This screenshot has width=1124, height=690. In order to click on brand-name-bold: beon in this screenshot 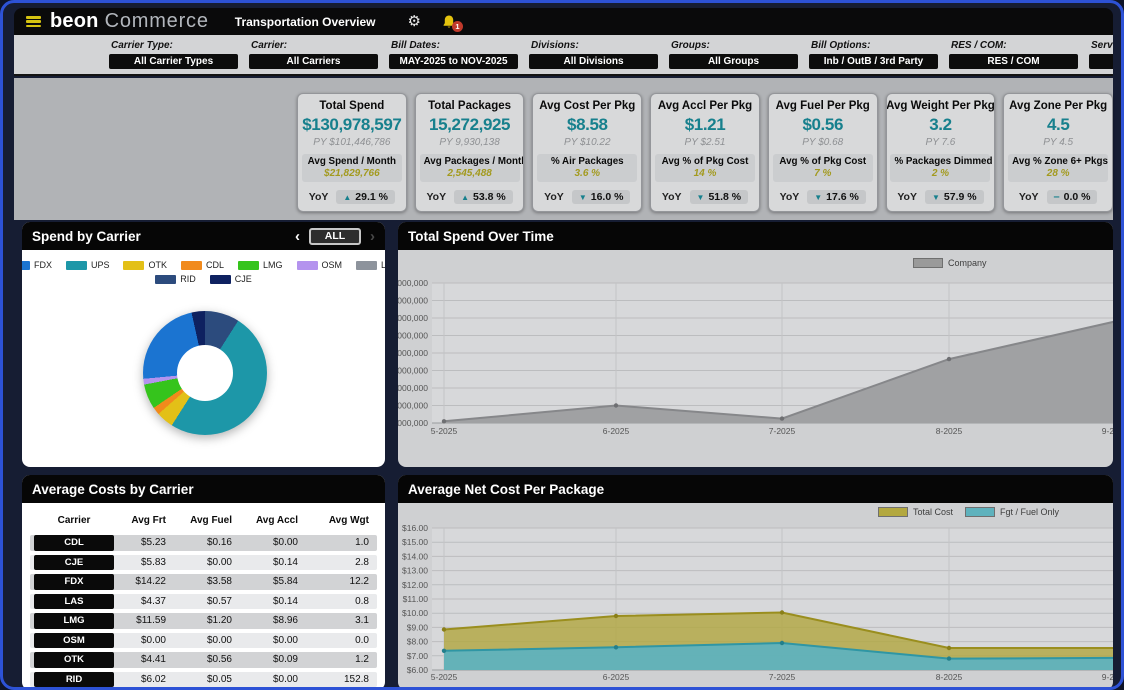, I will do `click(74, 21)`.